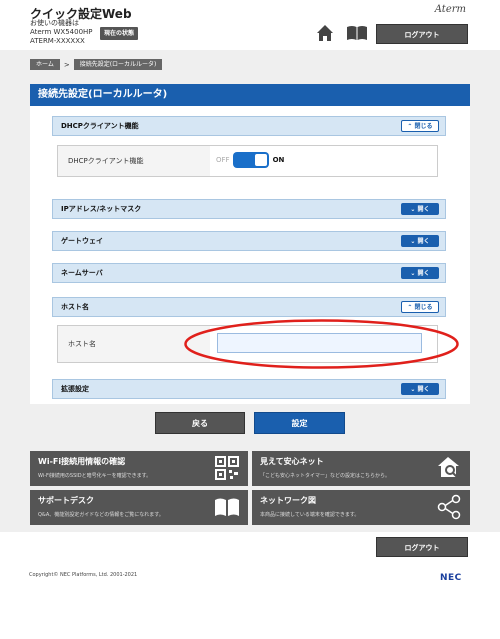 Image resolution: width=500 pixels, height=639 pixels. I want to click on section-dhcp-close-button: ⌃ 閉じる, so click(420, 126).